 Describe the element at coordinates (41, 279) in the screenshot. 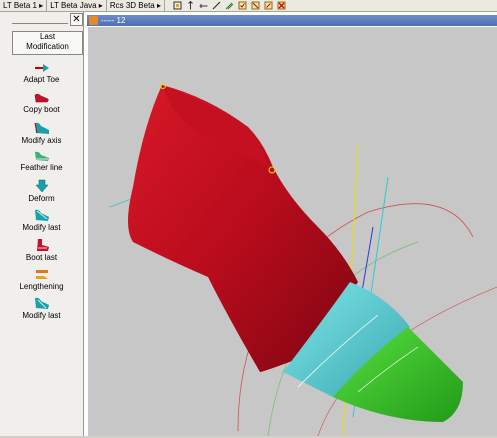

I see `tool-lengthening: Lengthening` at that location.